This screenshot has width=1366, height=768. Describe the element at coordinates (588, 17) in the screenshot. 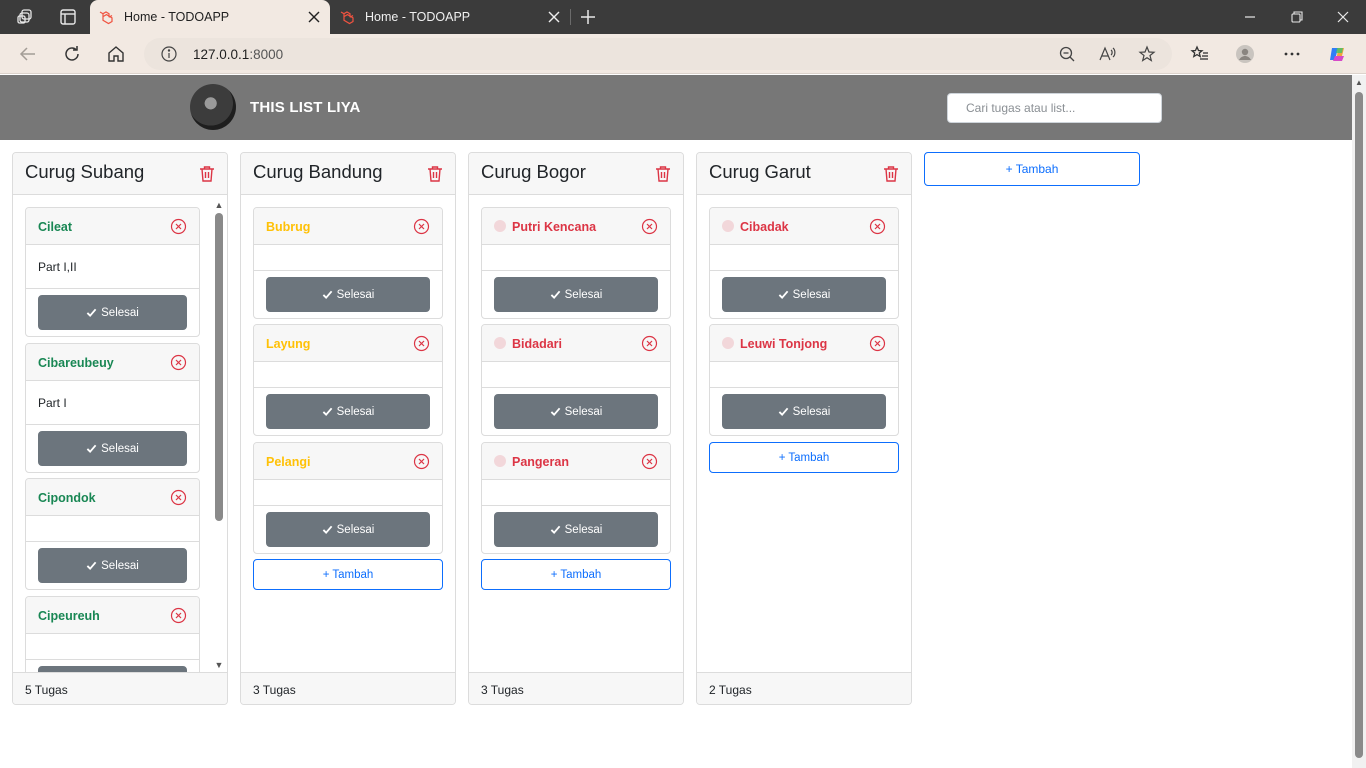

I see `new-tab-icon` at that location.